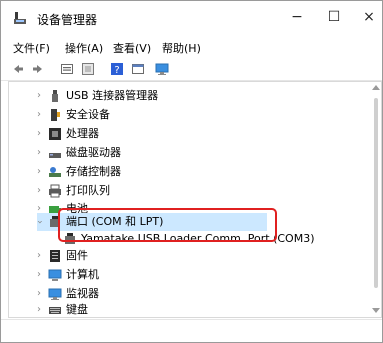  Describe the element at coordinates (31, 48) in the screenshot. I see `menu-file: 文件(F)` at that location.